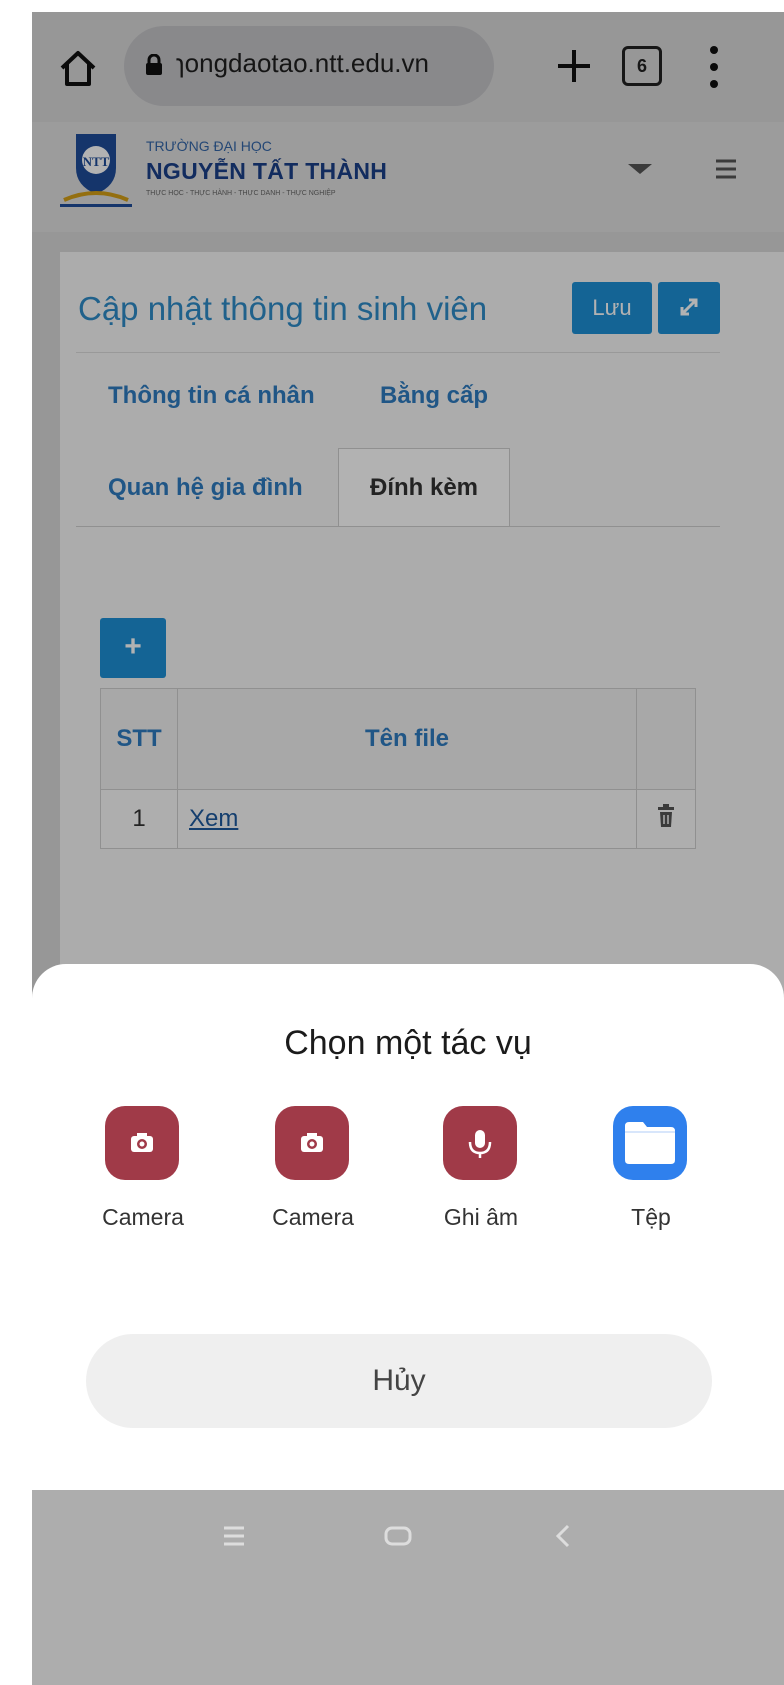 This screenshot has width=784, height=1685. What do you see at coordinates (234, 1536) in the screenshot?
I see `recent-apps-icon` at bounding box center [234, 1536].